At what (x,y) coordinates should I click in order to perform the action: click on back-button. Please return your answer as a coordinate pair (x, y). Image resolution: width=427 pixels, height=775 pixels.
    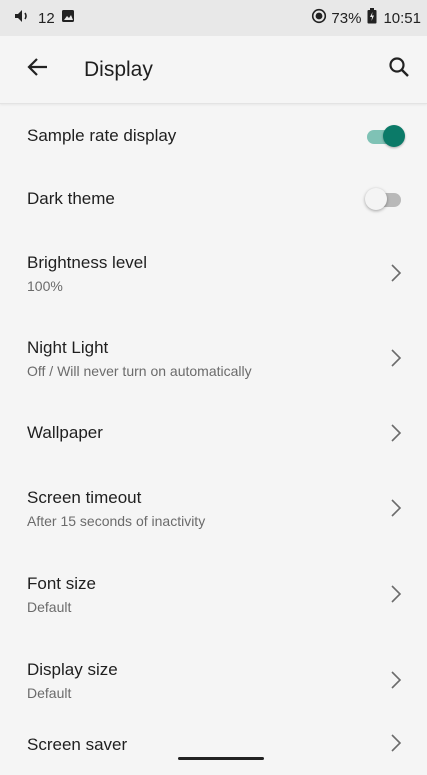
    Looking at the image, I should click on (38, 70).